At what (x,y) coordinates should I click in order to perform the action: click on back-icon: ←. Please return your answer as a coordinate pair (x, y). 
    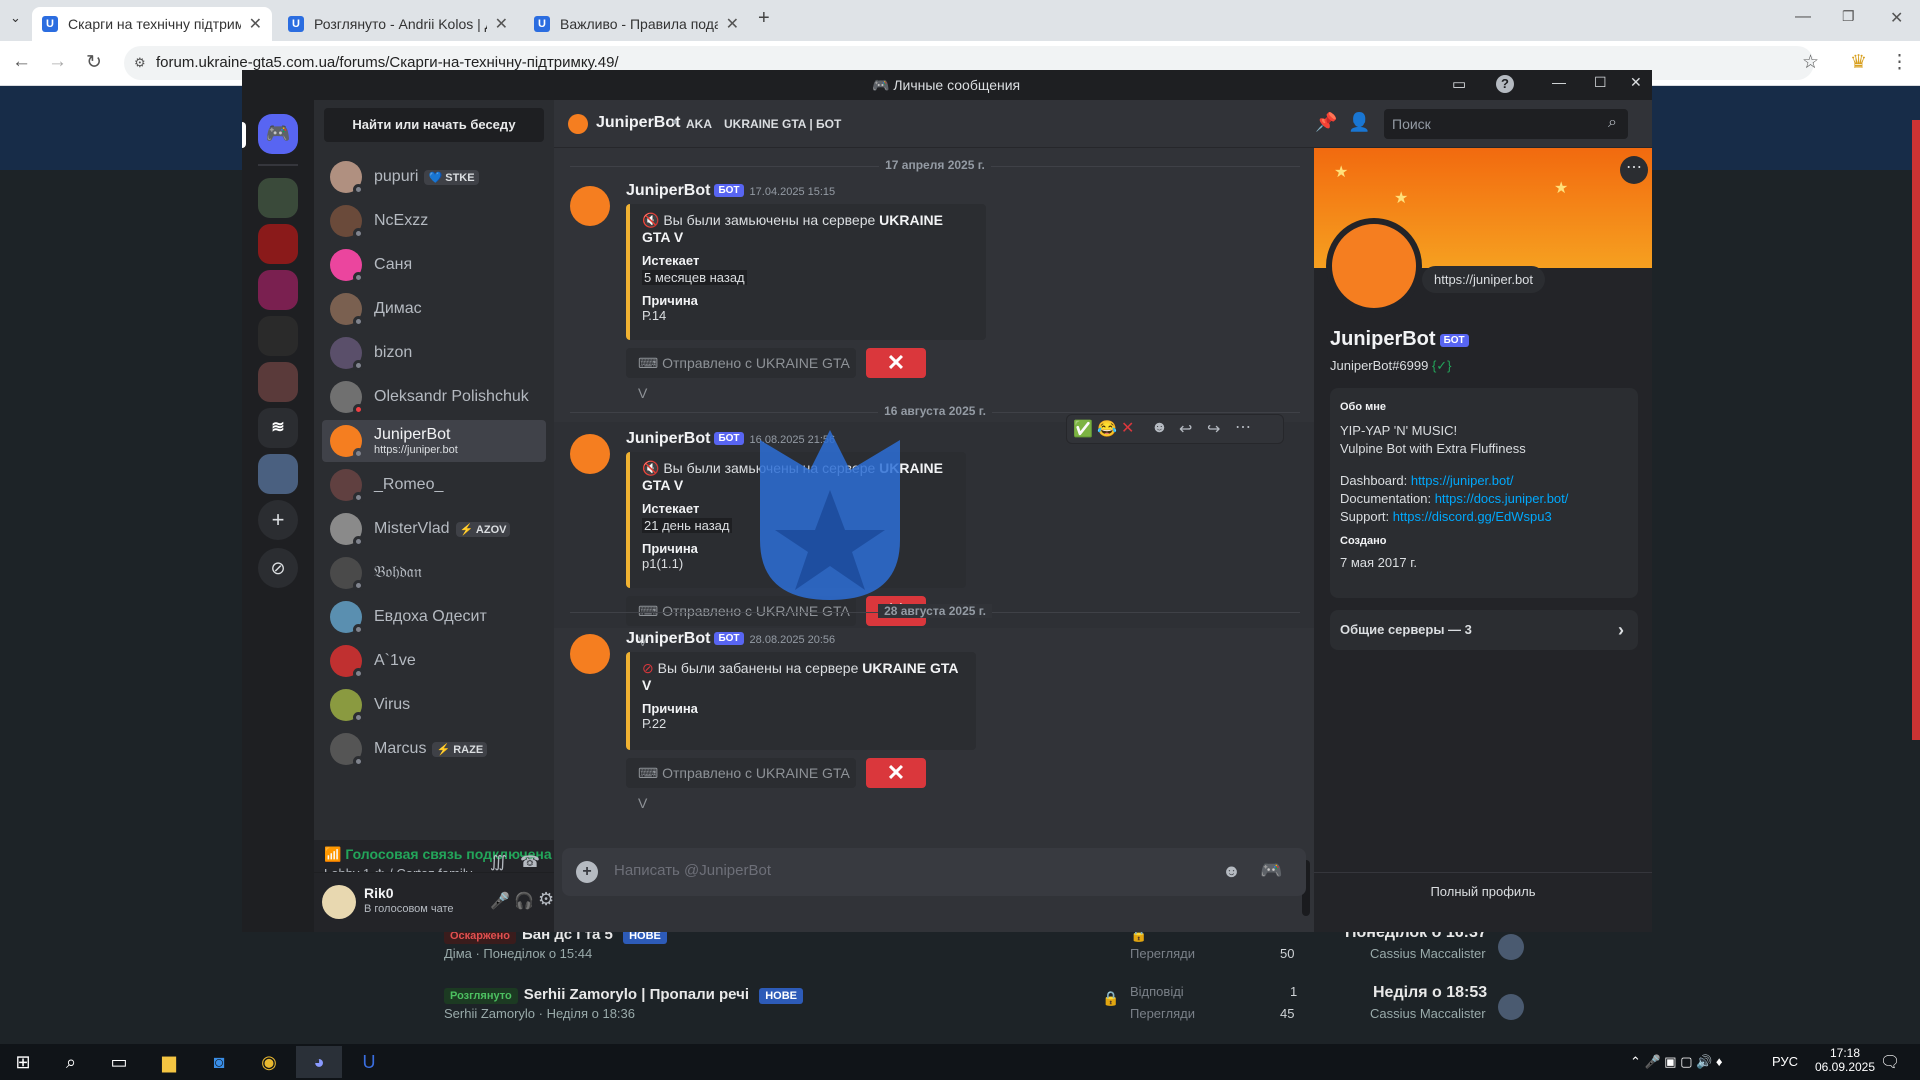
    Looking at the image, I should click on (21, 62).